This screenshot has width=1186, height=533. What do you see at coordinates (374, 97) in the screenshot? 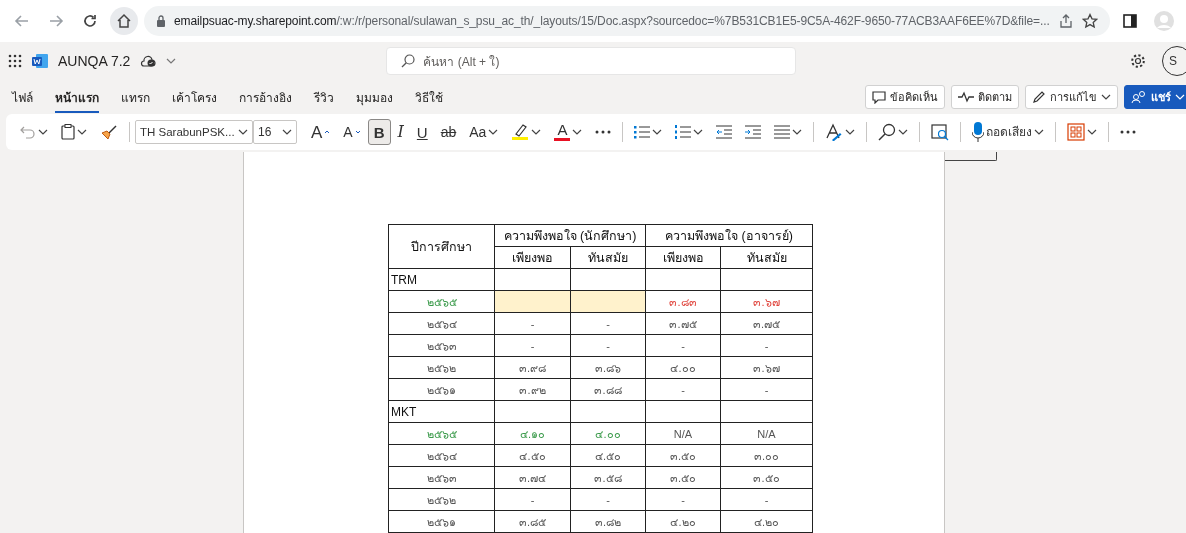
I see `ribbon-tab: มุมมอง` at bounding box center [374, 97].